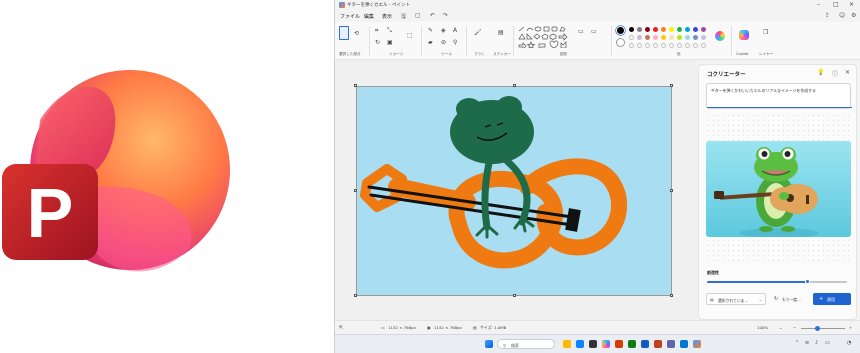 This screenshot has height=353, width=860. Describe the element at coordinates (697, 344) in the screenshot. I see `paint-taskbar-icon` at that location.